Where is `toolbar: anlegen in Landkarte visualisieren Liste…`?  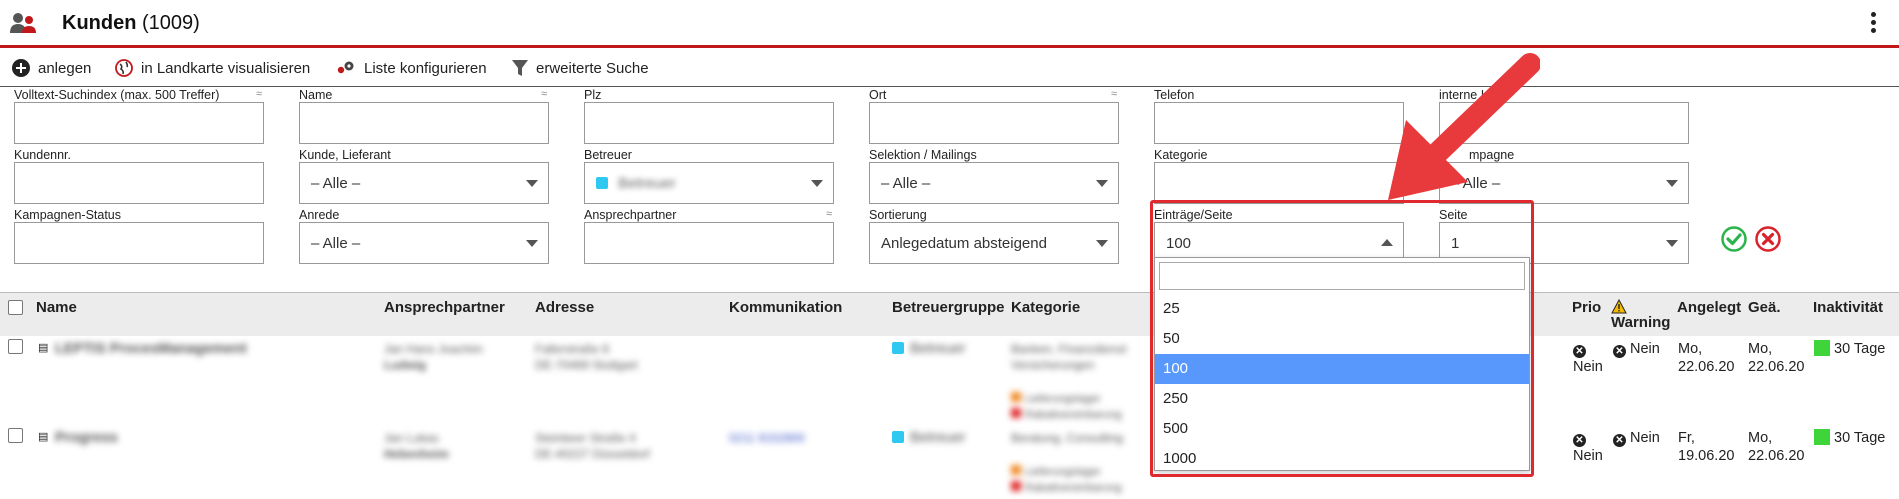 toolbar: anlegen in Landkarte visualisieren Liste… is located at coordinates (949, 69).